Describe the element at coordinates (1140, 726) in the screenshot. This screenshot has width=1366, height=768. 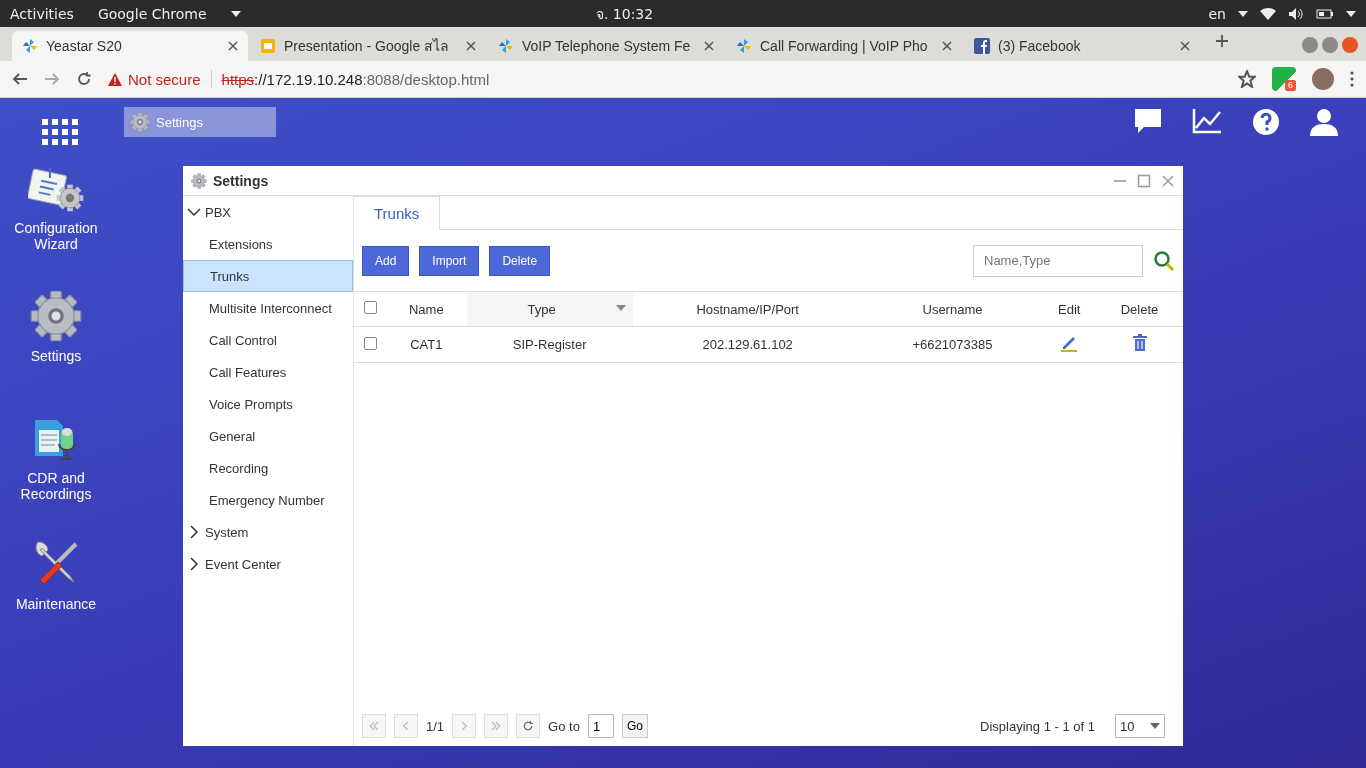
I see `page-size-select: 10` at that location.